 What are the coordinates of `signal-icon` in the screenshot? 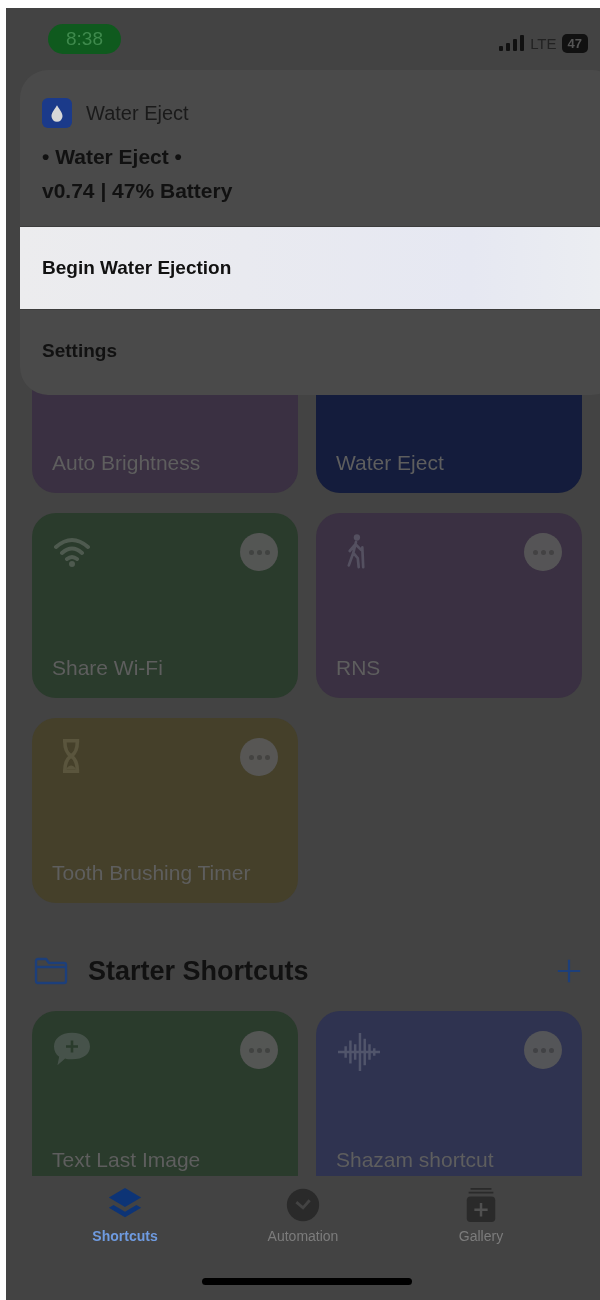 It's located at (512, 43).